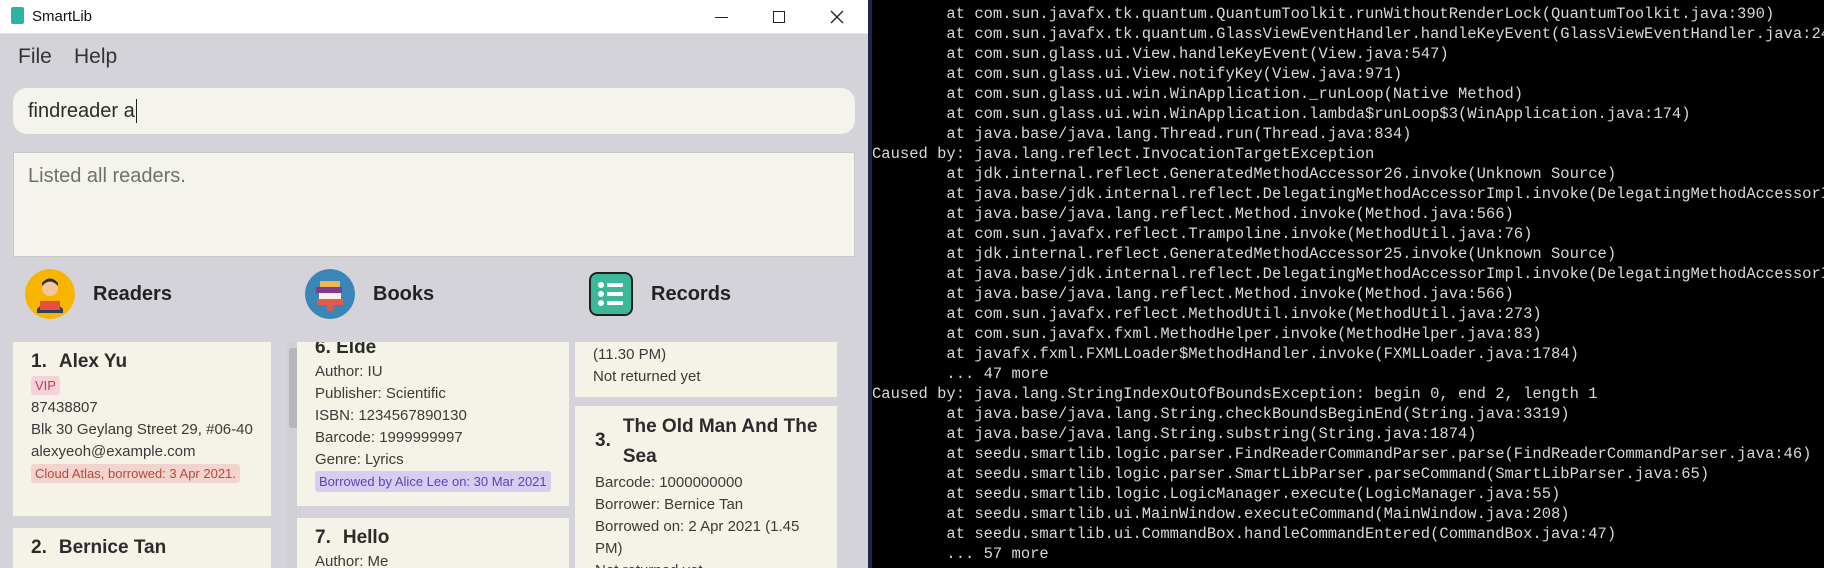  Describe the element at coordinates (35, 57) in the screenshot. I see `menu-file: File` at that location.